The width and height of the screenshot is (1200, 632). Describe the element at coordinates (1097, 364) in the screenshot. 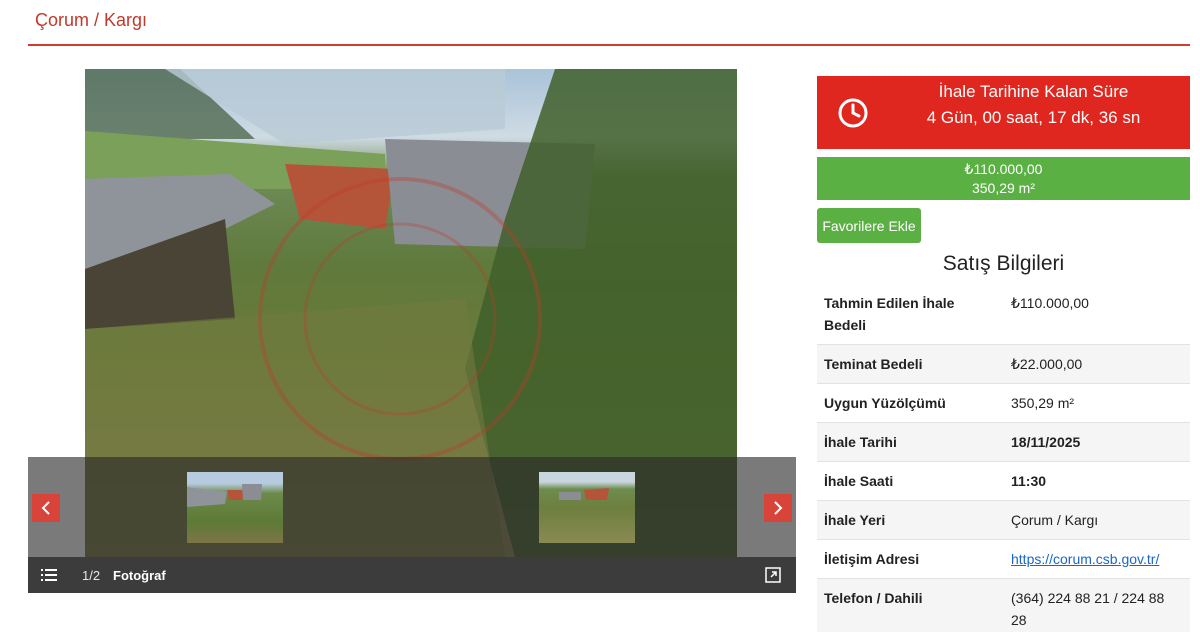

I see `deposit-value: ₺22.000,00` at that location.